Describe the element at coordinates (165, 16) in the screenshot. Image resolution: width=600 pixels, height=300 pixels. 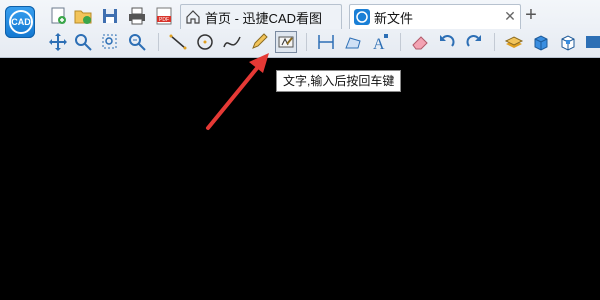
I see `pdf-icon: PDF` at that location.